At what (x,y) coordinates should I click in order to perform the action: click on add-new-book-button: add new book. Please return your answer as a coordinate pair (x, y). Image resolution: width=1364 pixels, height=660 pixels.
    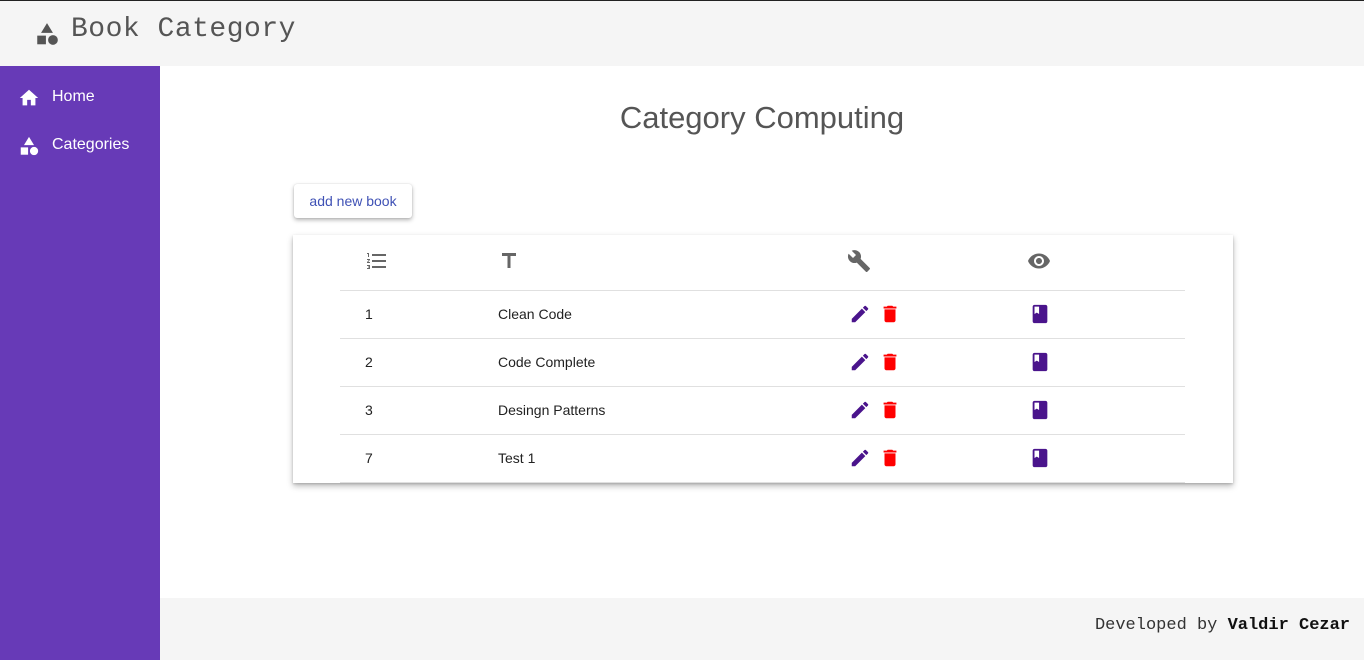
    Looking at the image, I should click on (353, 201).